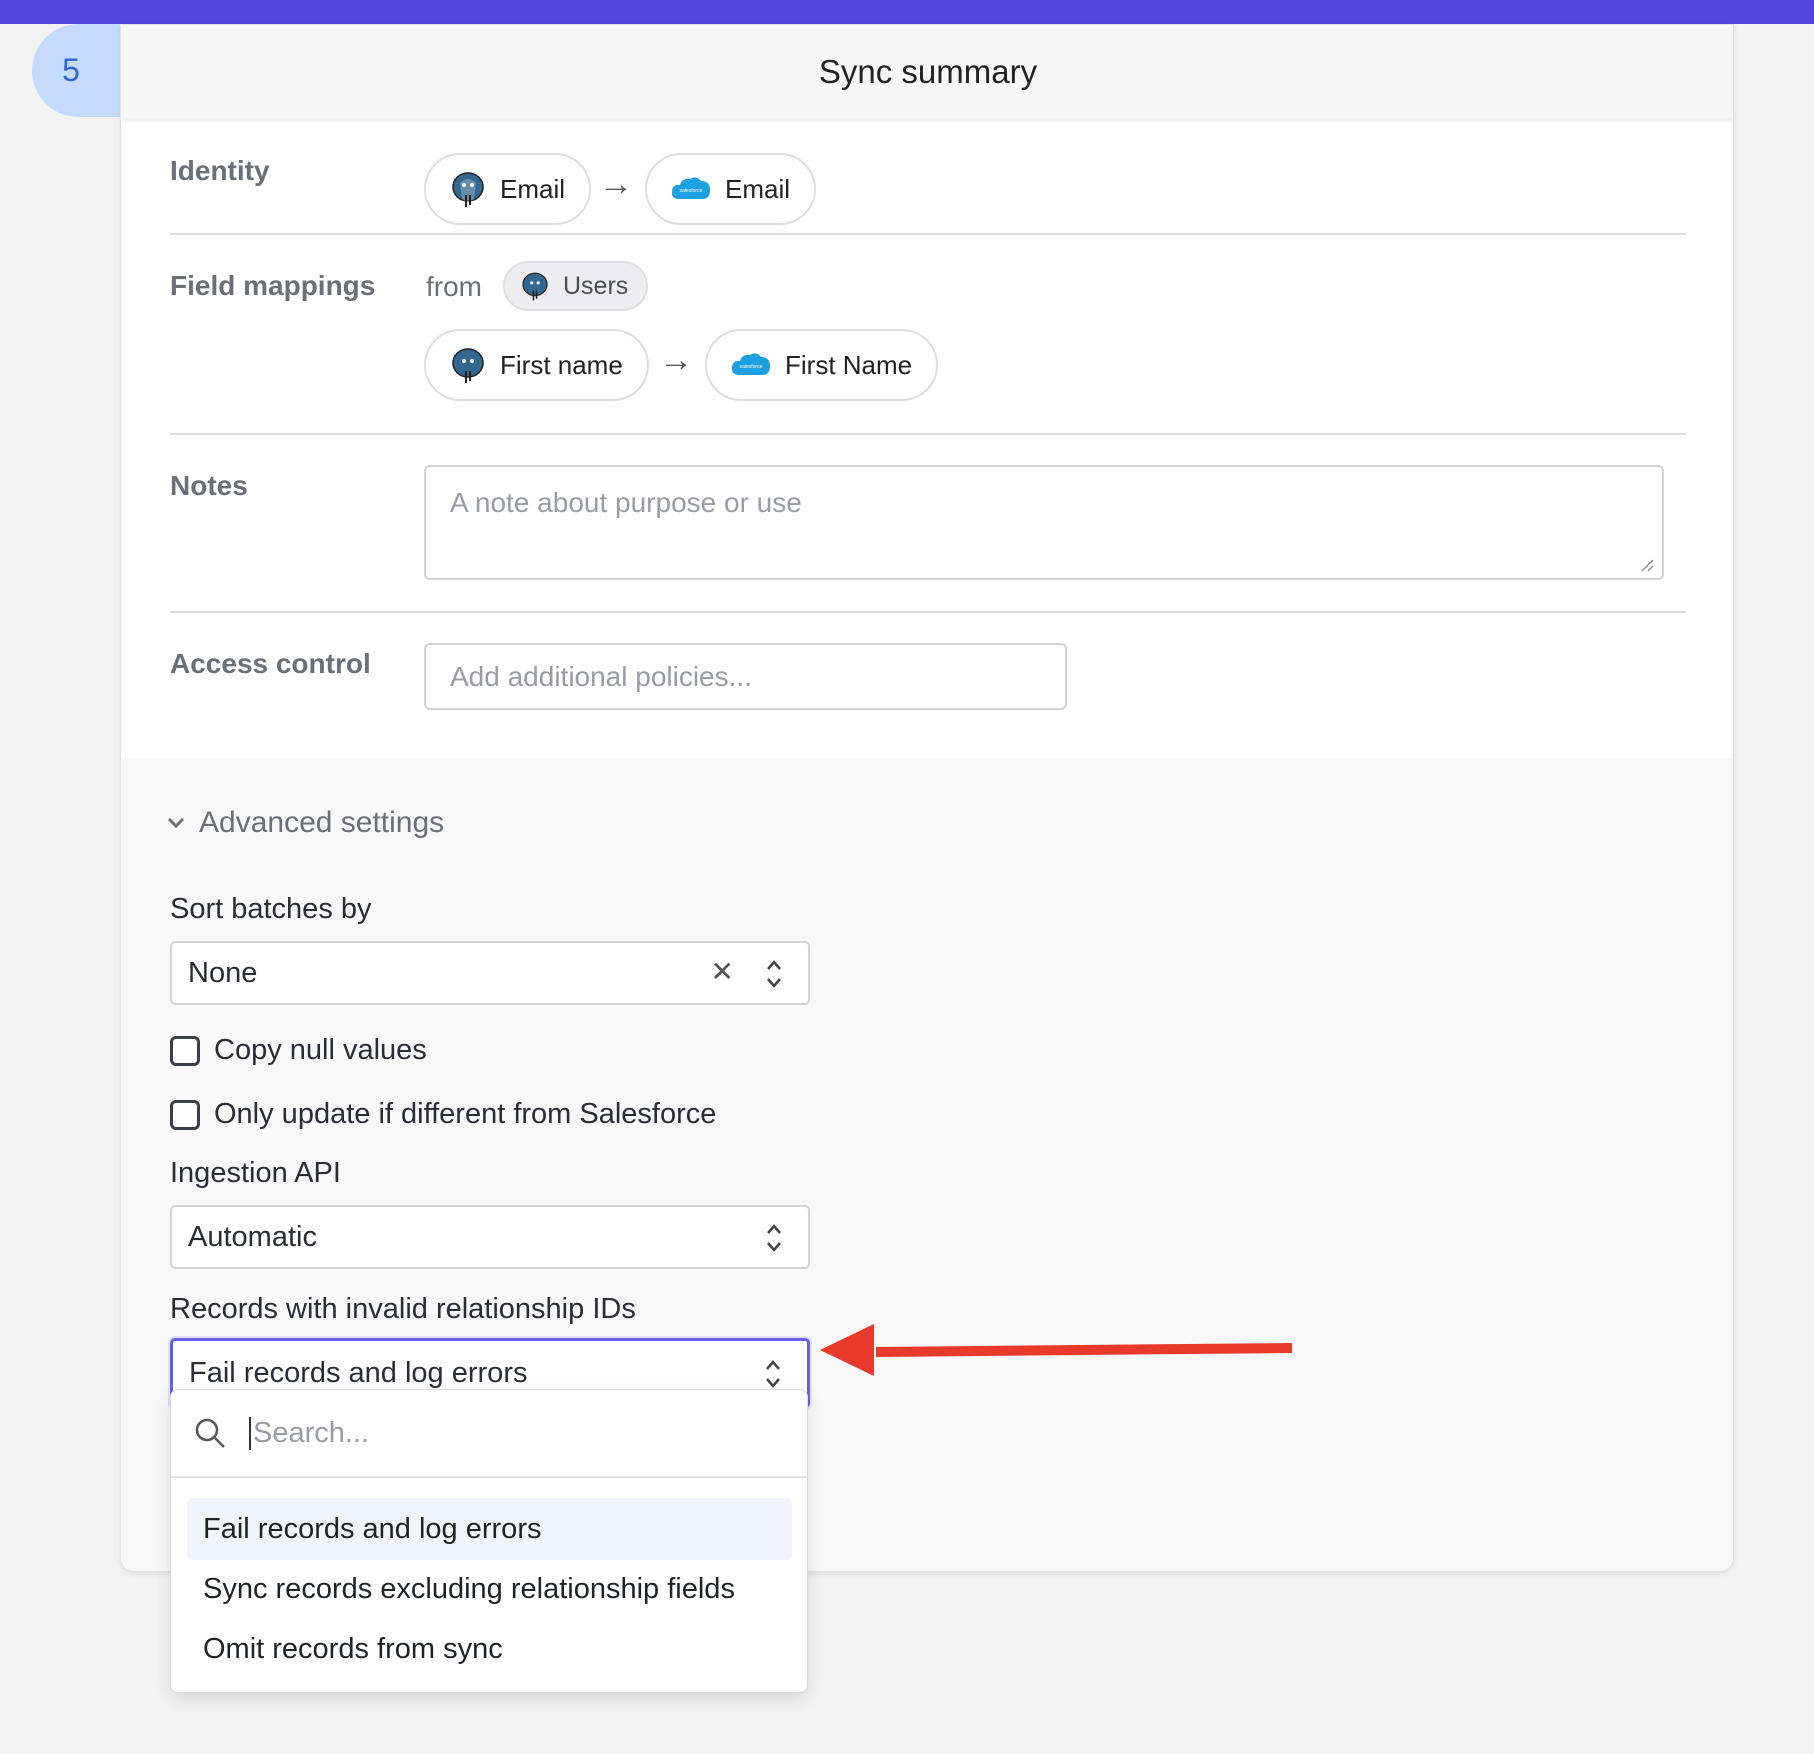  I want to click on card-header: Sync summary, so click(927, 71).